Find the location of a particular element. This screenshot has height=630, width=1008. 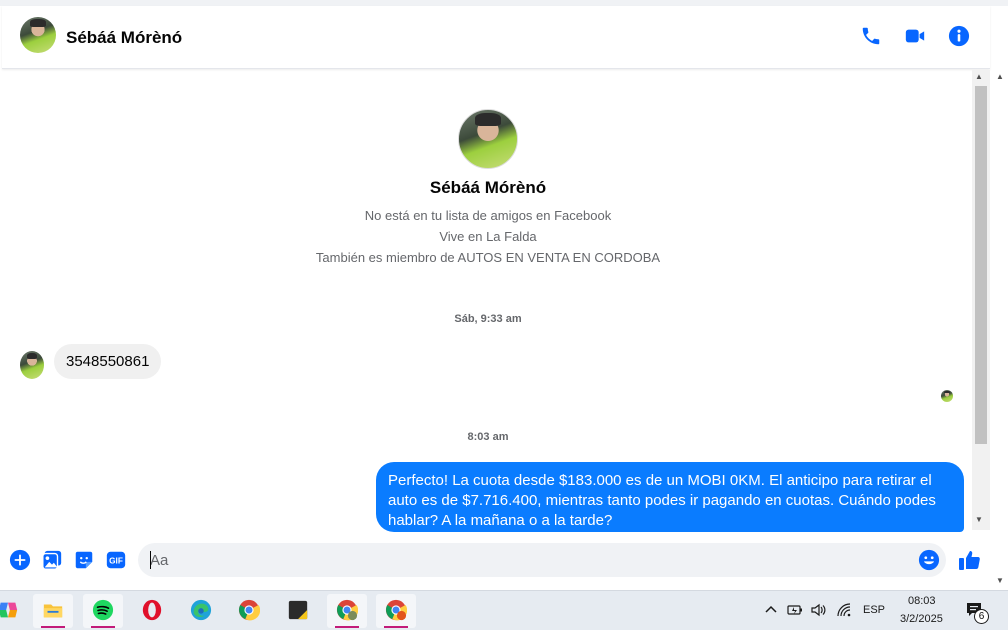

gif-label: GIF is located at coordinates (116, 561).